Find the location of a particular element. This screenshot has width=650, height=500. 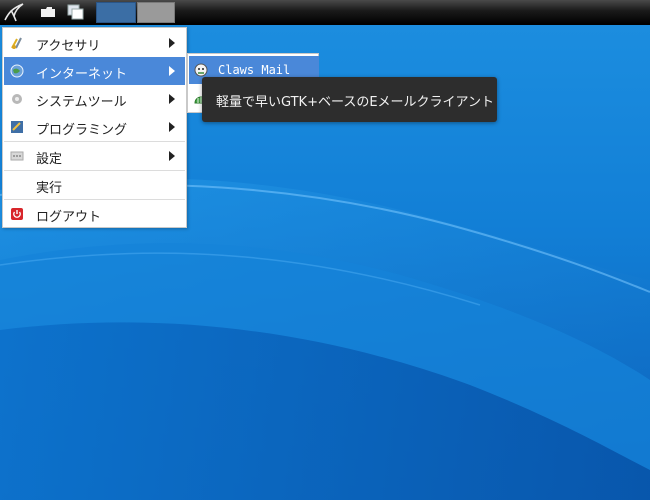

menu-launcher-button is located at coordinates (14, 12).